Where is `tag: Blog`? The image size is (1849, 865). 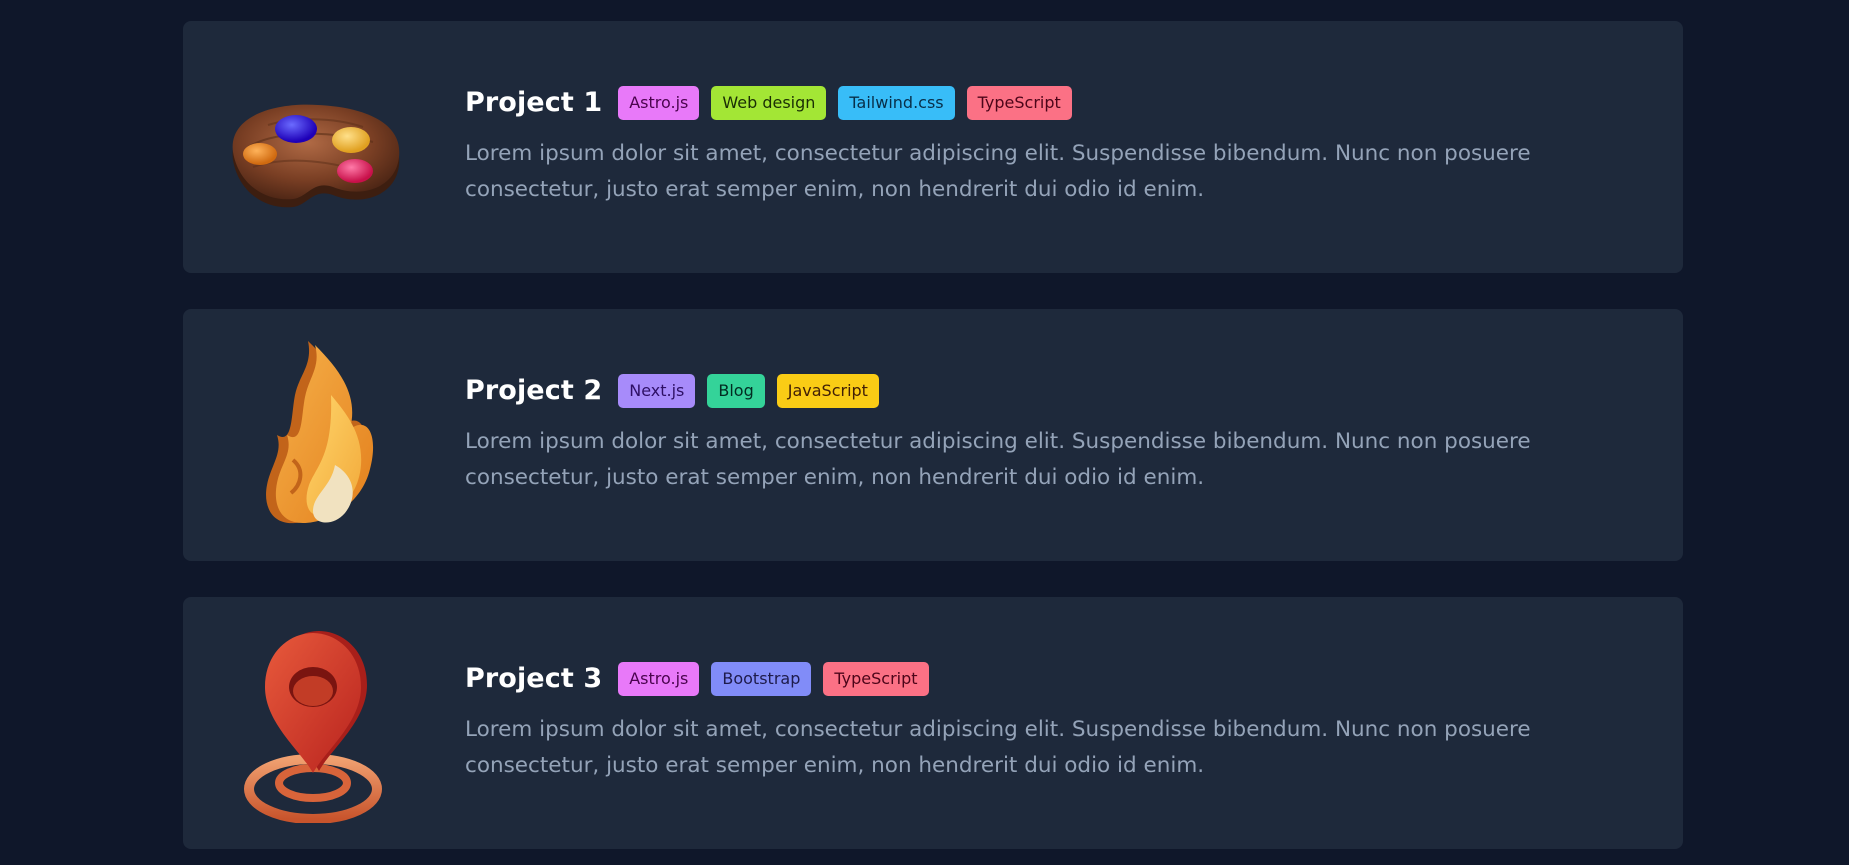
tag: Blog is located at coordinates (736, 391).